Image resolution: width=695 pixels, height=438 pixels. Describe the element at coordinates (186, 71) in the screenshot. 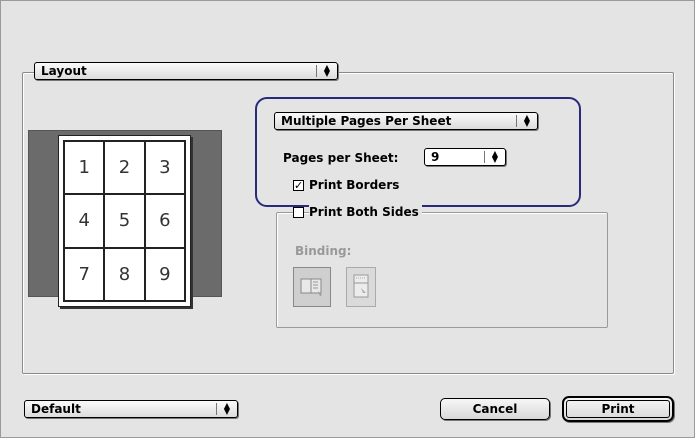

I see `layout-popup: Layout ▲ ▼` at that location.